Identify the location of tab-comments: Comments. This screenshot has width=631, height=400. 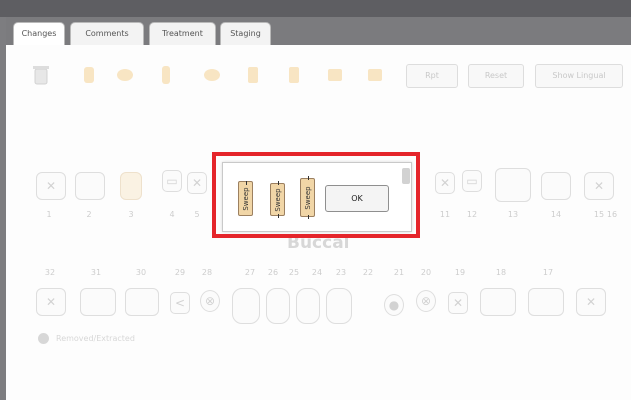
(107, 34).